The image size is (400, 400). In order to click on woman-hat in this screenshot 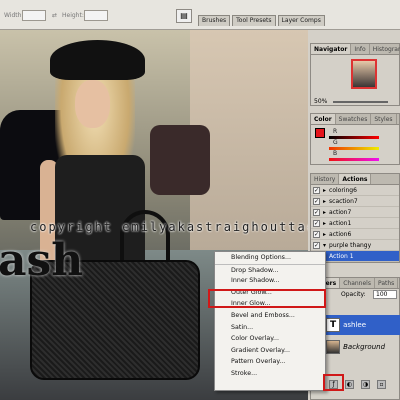, I will do `click(97, 60)`.